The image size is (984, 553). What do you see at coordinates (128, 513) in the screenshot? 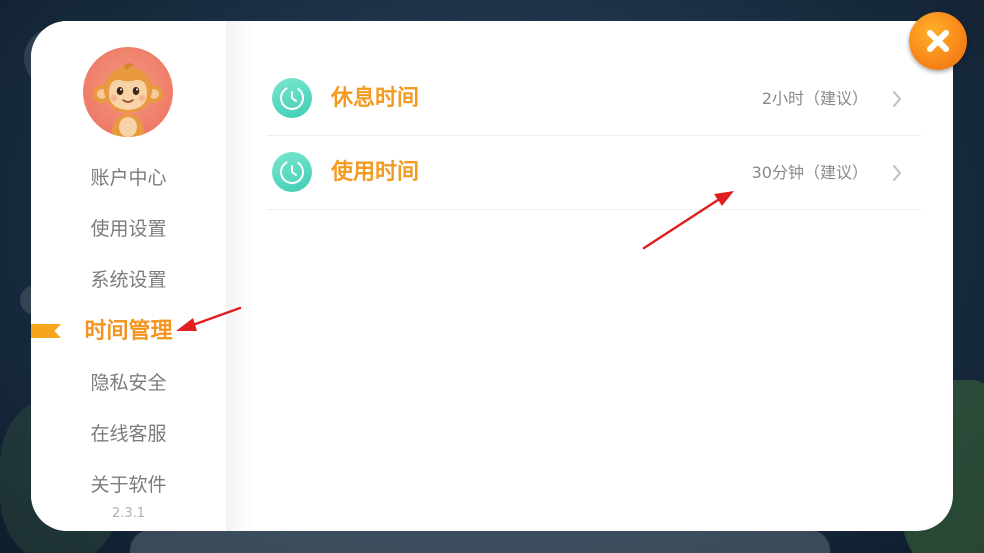
I see `app-version: 2.3.1` at bounding box center [128, 513].